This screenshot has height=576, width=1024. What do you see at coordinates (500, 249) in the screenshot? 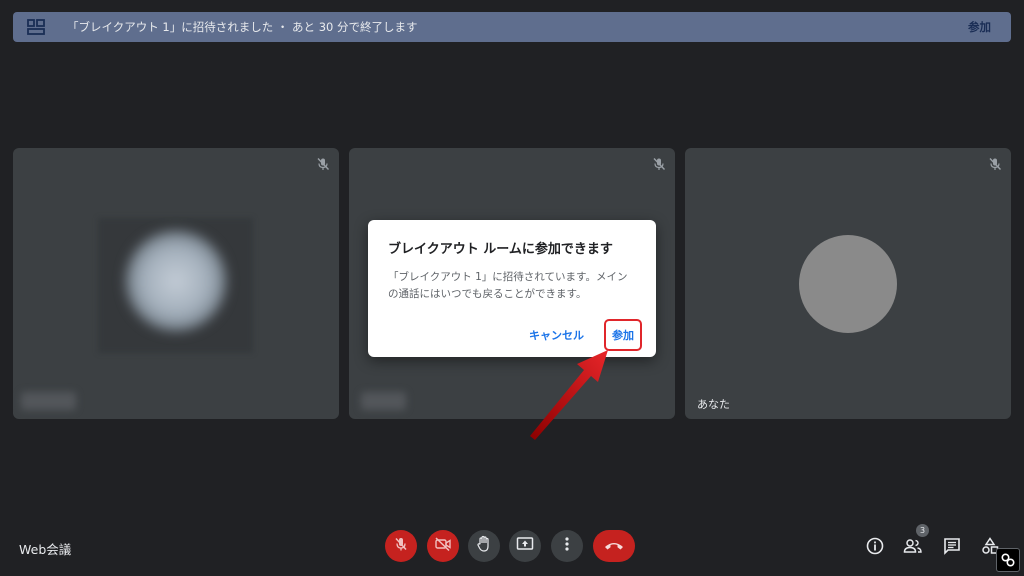
I see `dialog-title: ブレイクアウト ルームに参加できます` at bounding box center [500, 249].